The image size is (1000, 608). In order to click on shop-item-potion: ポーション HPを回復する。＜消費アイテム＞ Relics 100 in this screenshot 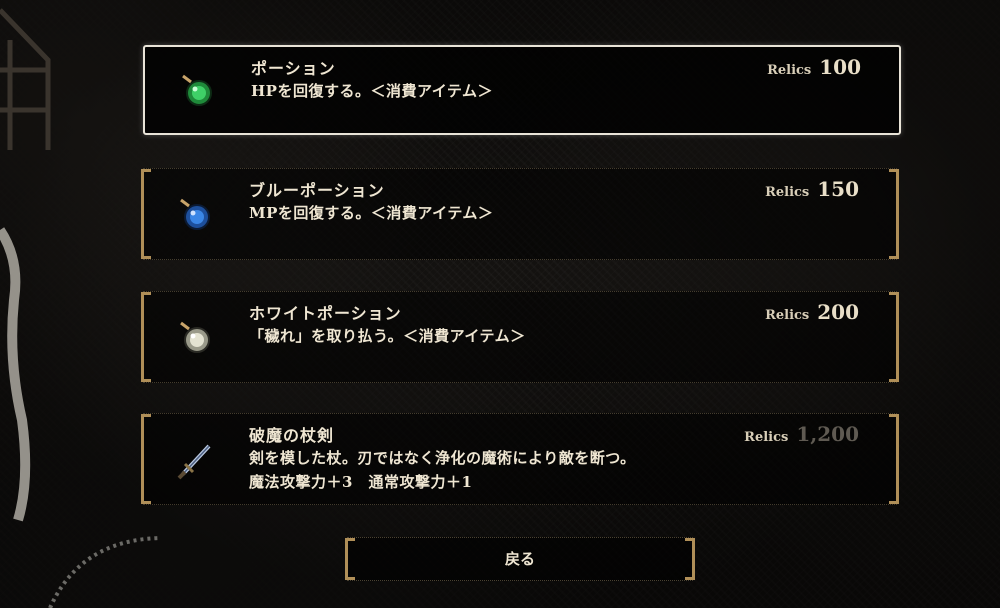, I will do `click(522, 90)`.